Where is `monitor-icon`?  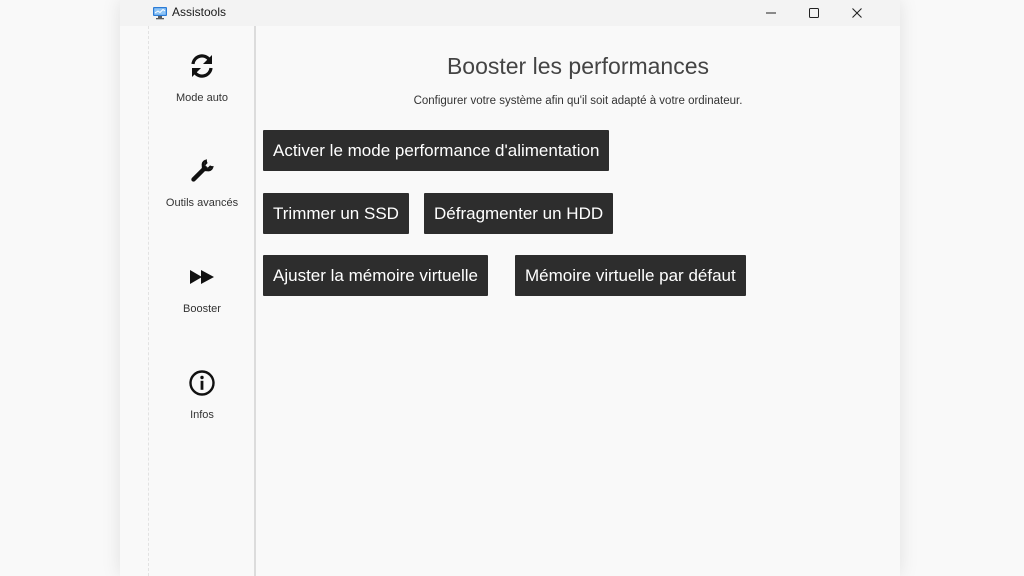 monitor-icon is located at coordinates (160, 13).